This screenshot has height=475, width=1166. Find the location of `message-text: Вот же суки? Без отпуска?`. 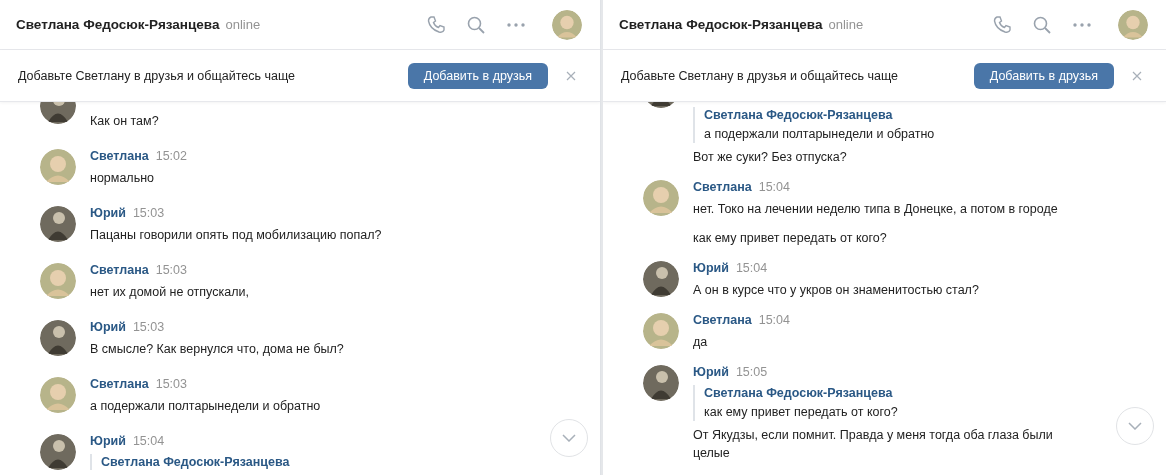

message-text: Вот же суки? Без отпуска? is located at coordinates (770, 157).